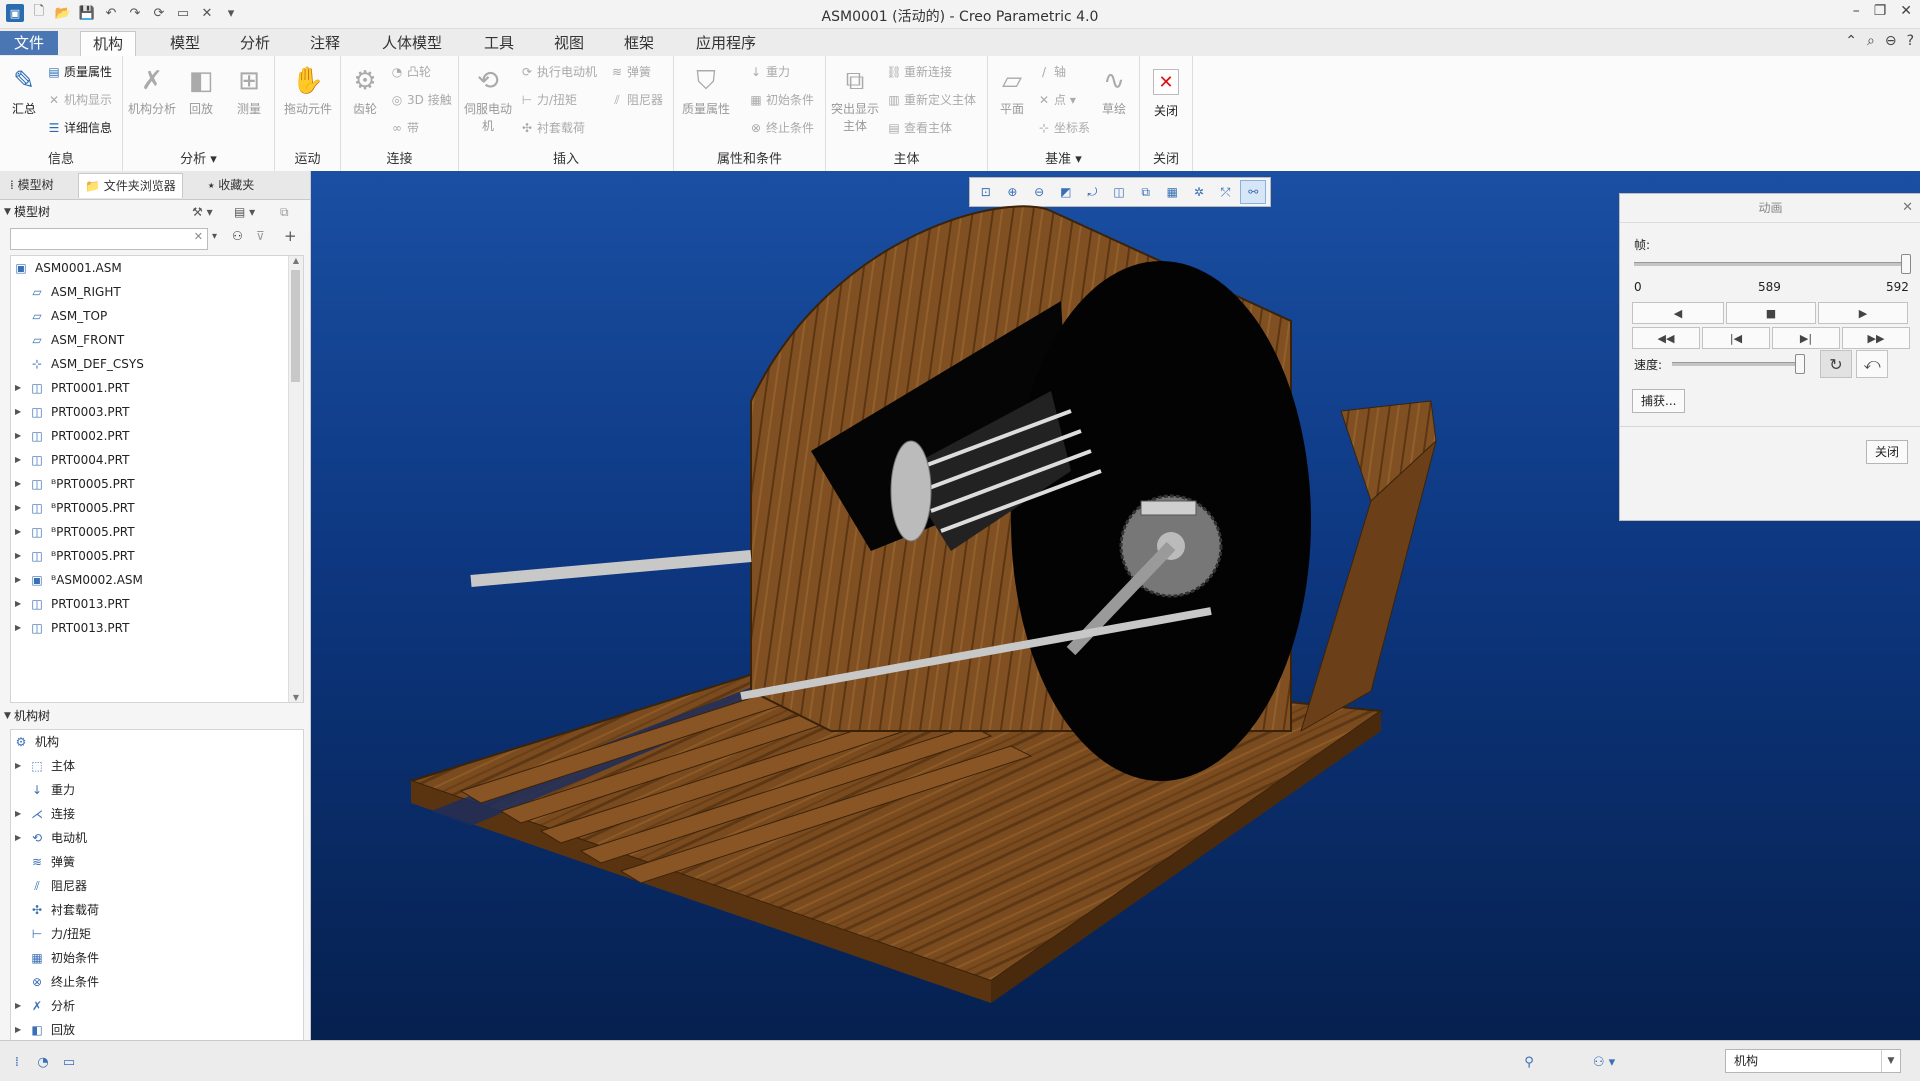 Image resolution: width=1920 pixels, height=1081 pixels. Describe the element at coordinates (157, 934) in the screenshot. I see `mech-tree-item: ⊢ 力/扭矩` at that location.